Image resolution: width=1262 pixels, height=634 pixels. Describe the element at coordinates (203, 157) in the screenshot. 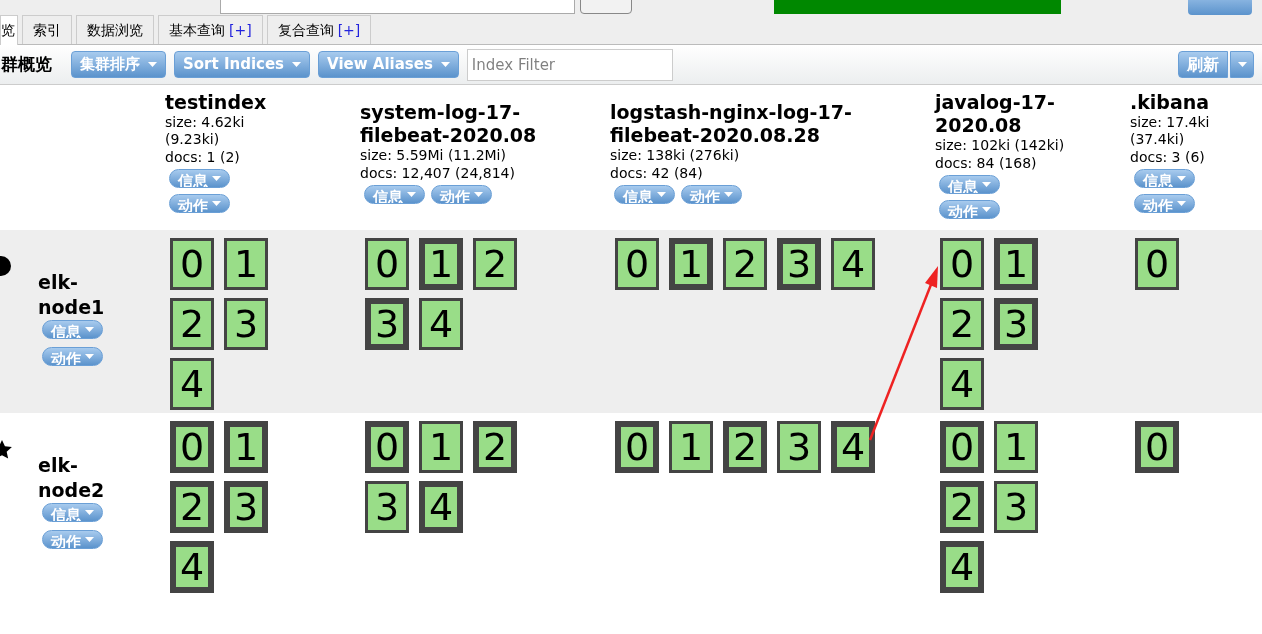

I see `index-docs: docs: 1 (2)` at that location.